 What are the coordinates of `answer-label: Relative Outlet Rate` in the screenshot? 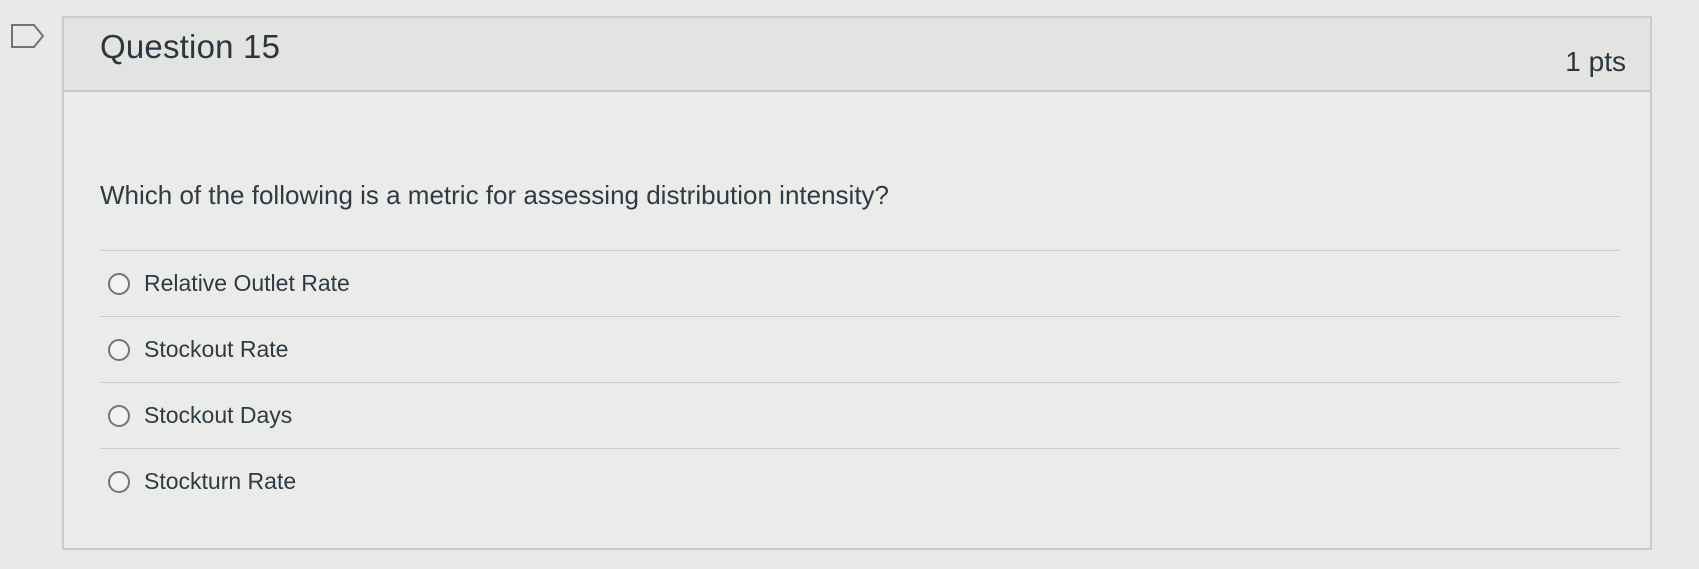 It's located at (247, 283).